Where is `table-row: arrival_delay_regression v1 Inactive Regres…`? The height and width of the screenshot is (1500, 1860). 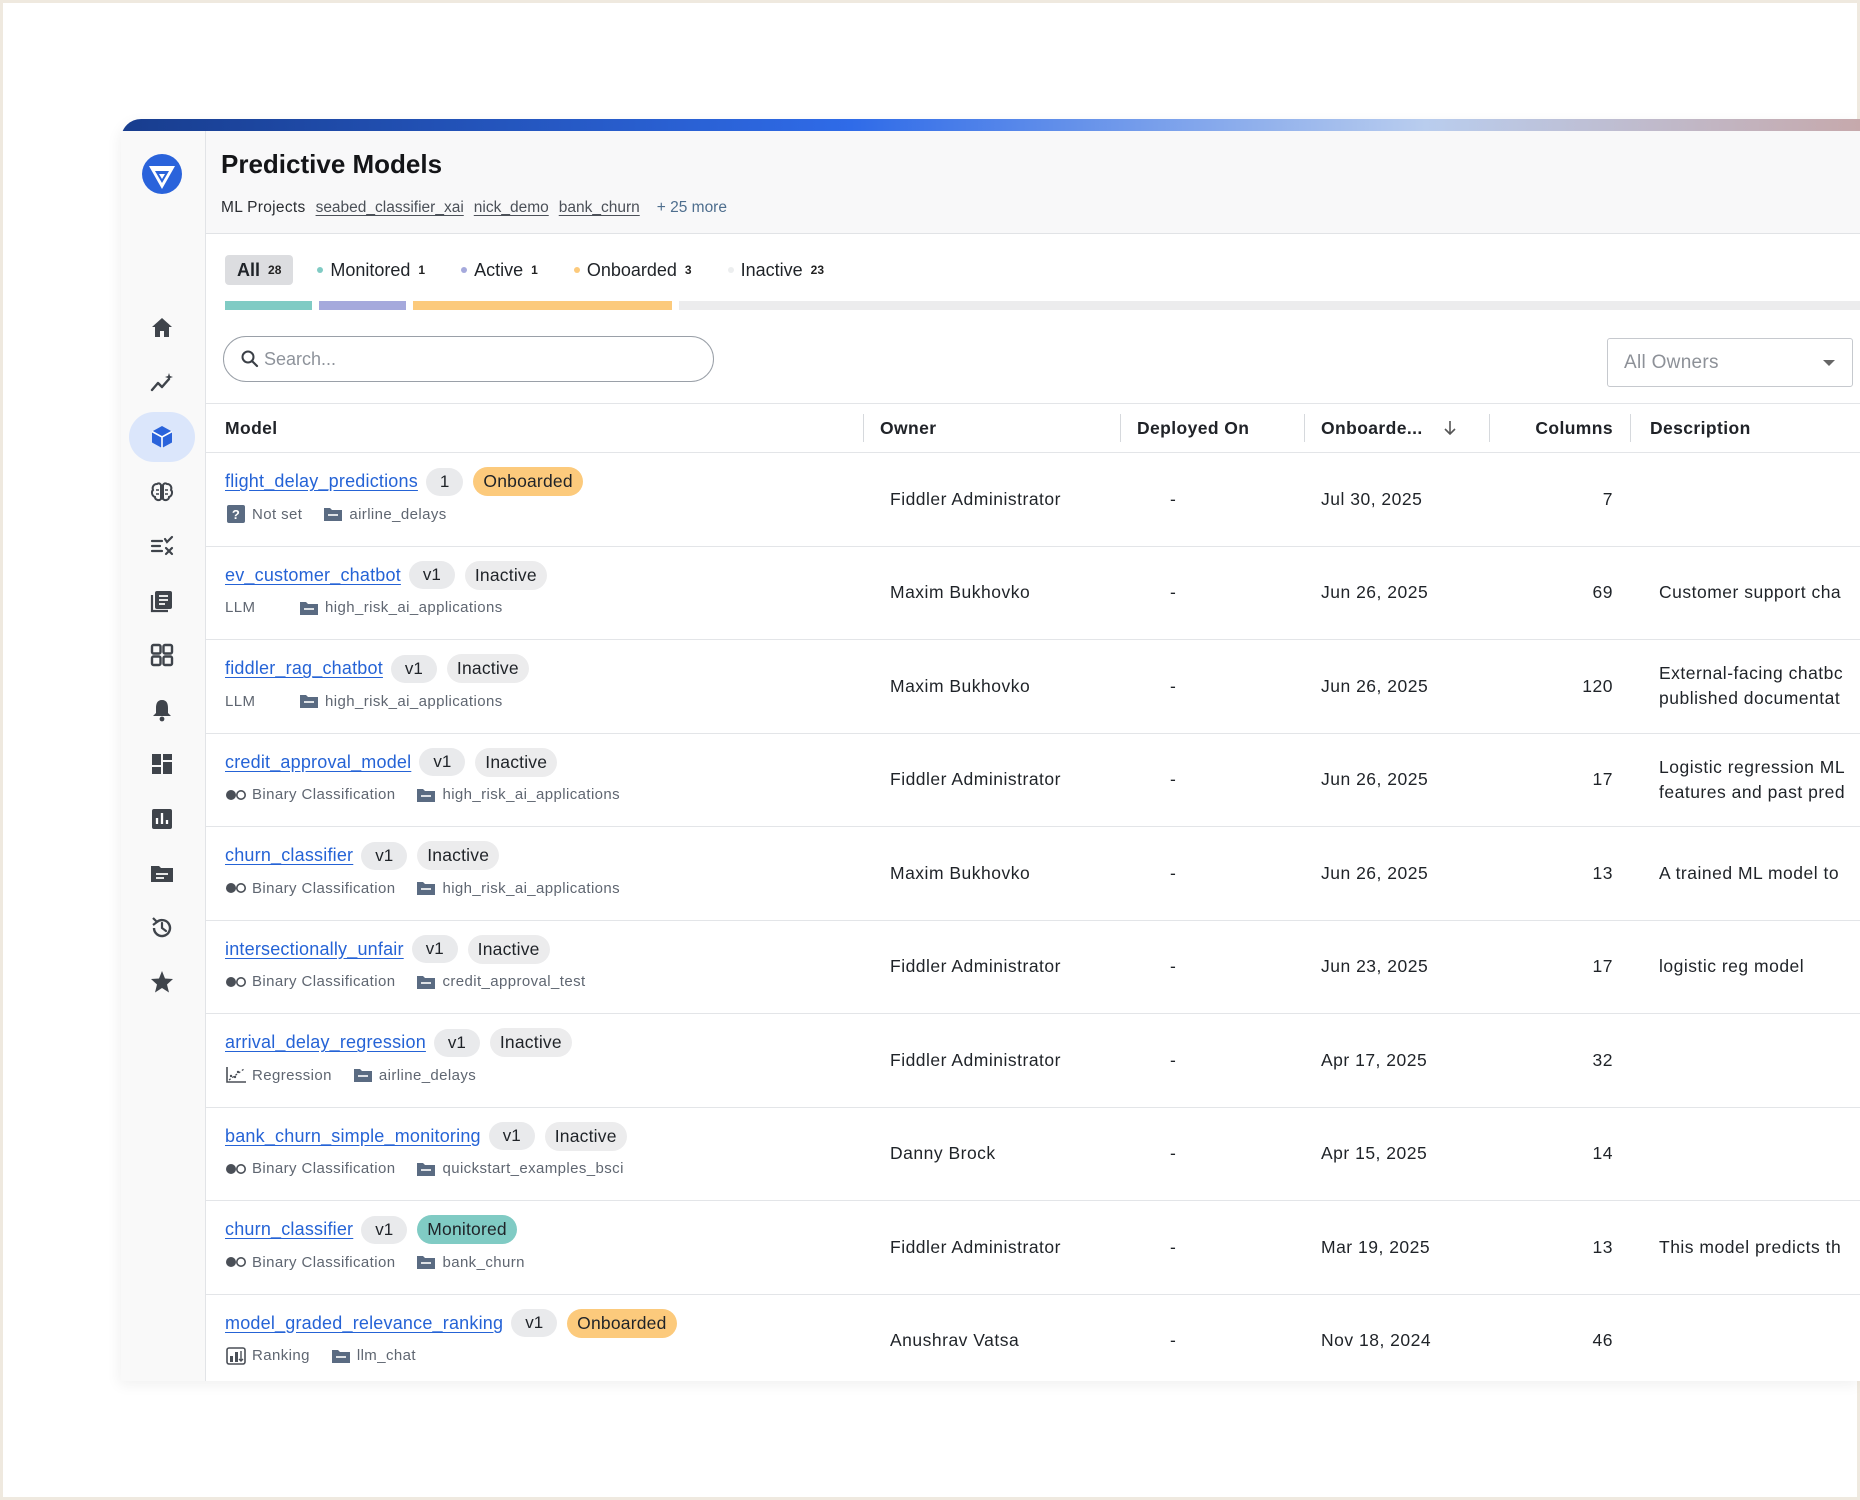
table-row: arrival_delay_regression v1 Inactive Regres… is located at coordinates (1033, 1061).